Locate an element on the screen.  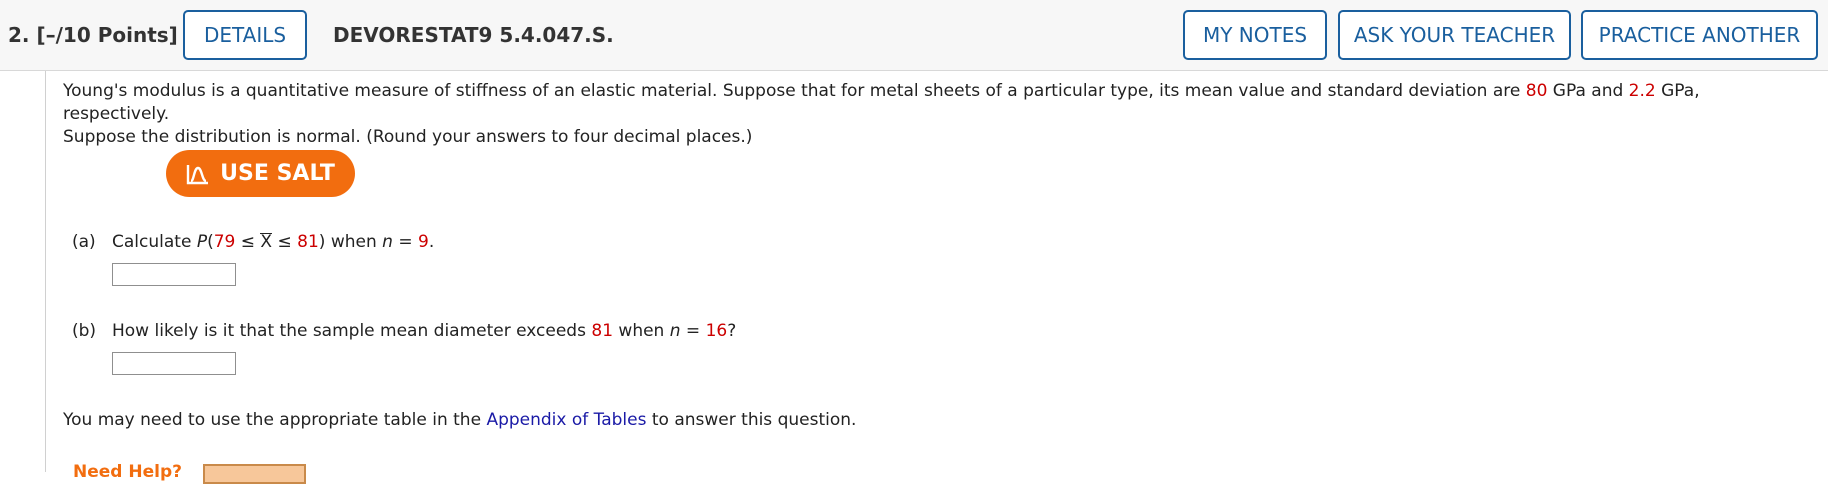
part-b-answer-input is located at coordinates (174, 363).